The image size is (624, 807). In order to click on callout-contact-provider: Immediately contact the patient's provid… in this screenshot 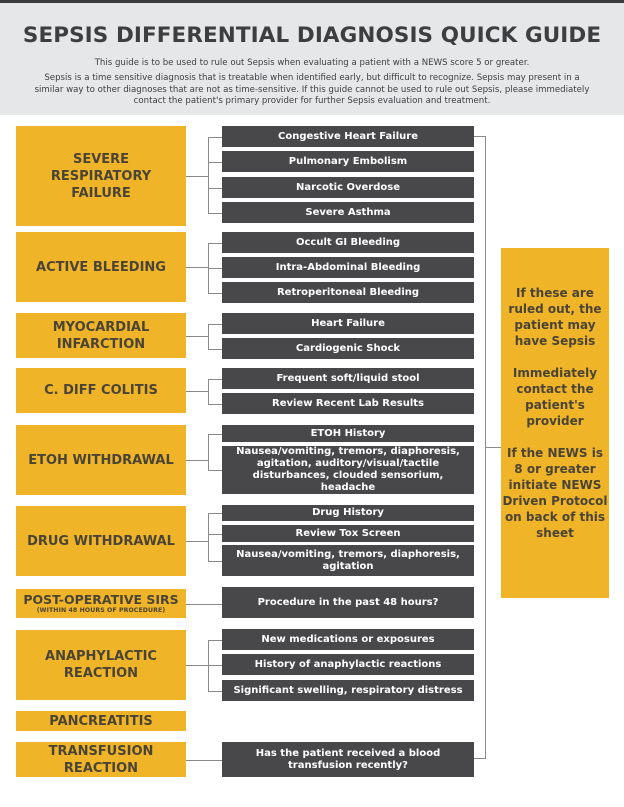, I will do `click(555, 397)`.